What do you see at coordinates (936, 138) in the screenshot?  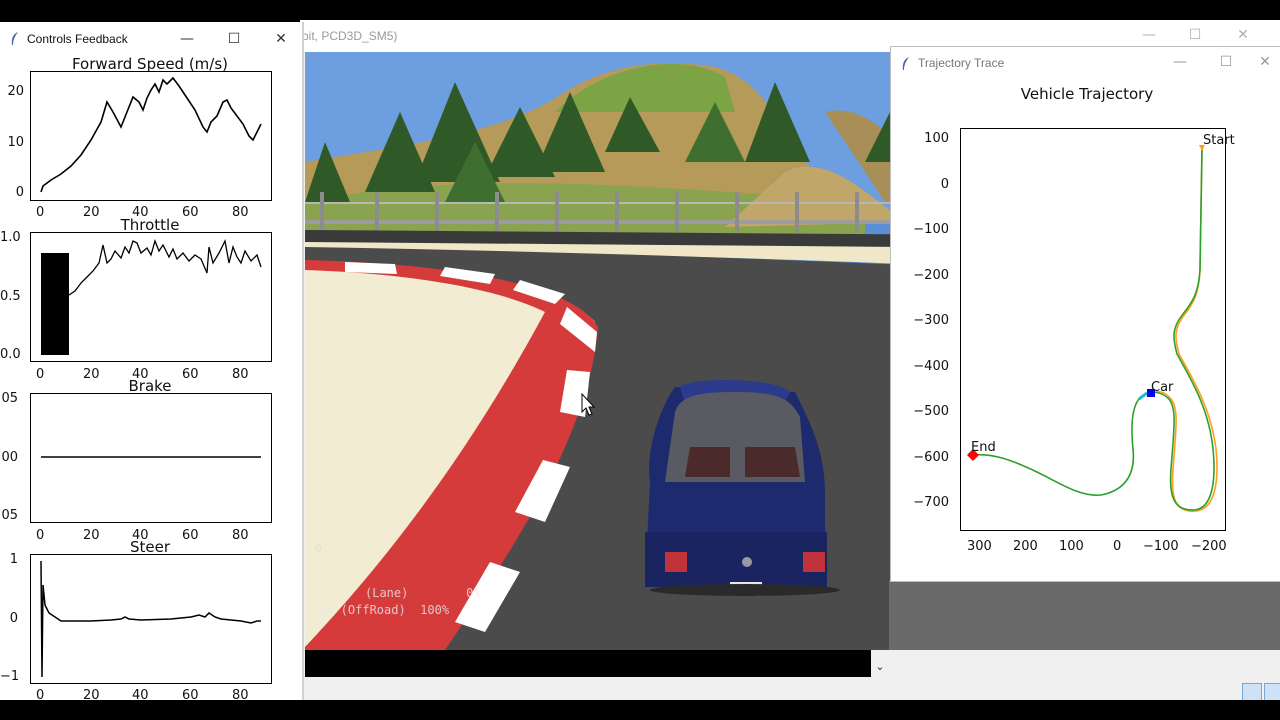 I see `trajectory-ytick: 100` at bounding box center [936, 138].